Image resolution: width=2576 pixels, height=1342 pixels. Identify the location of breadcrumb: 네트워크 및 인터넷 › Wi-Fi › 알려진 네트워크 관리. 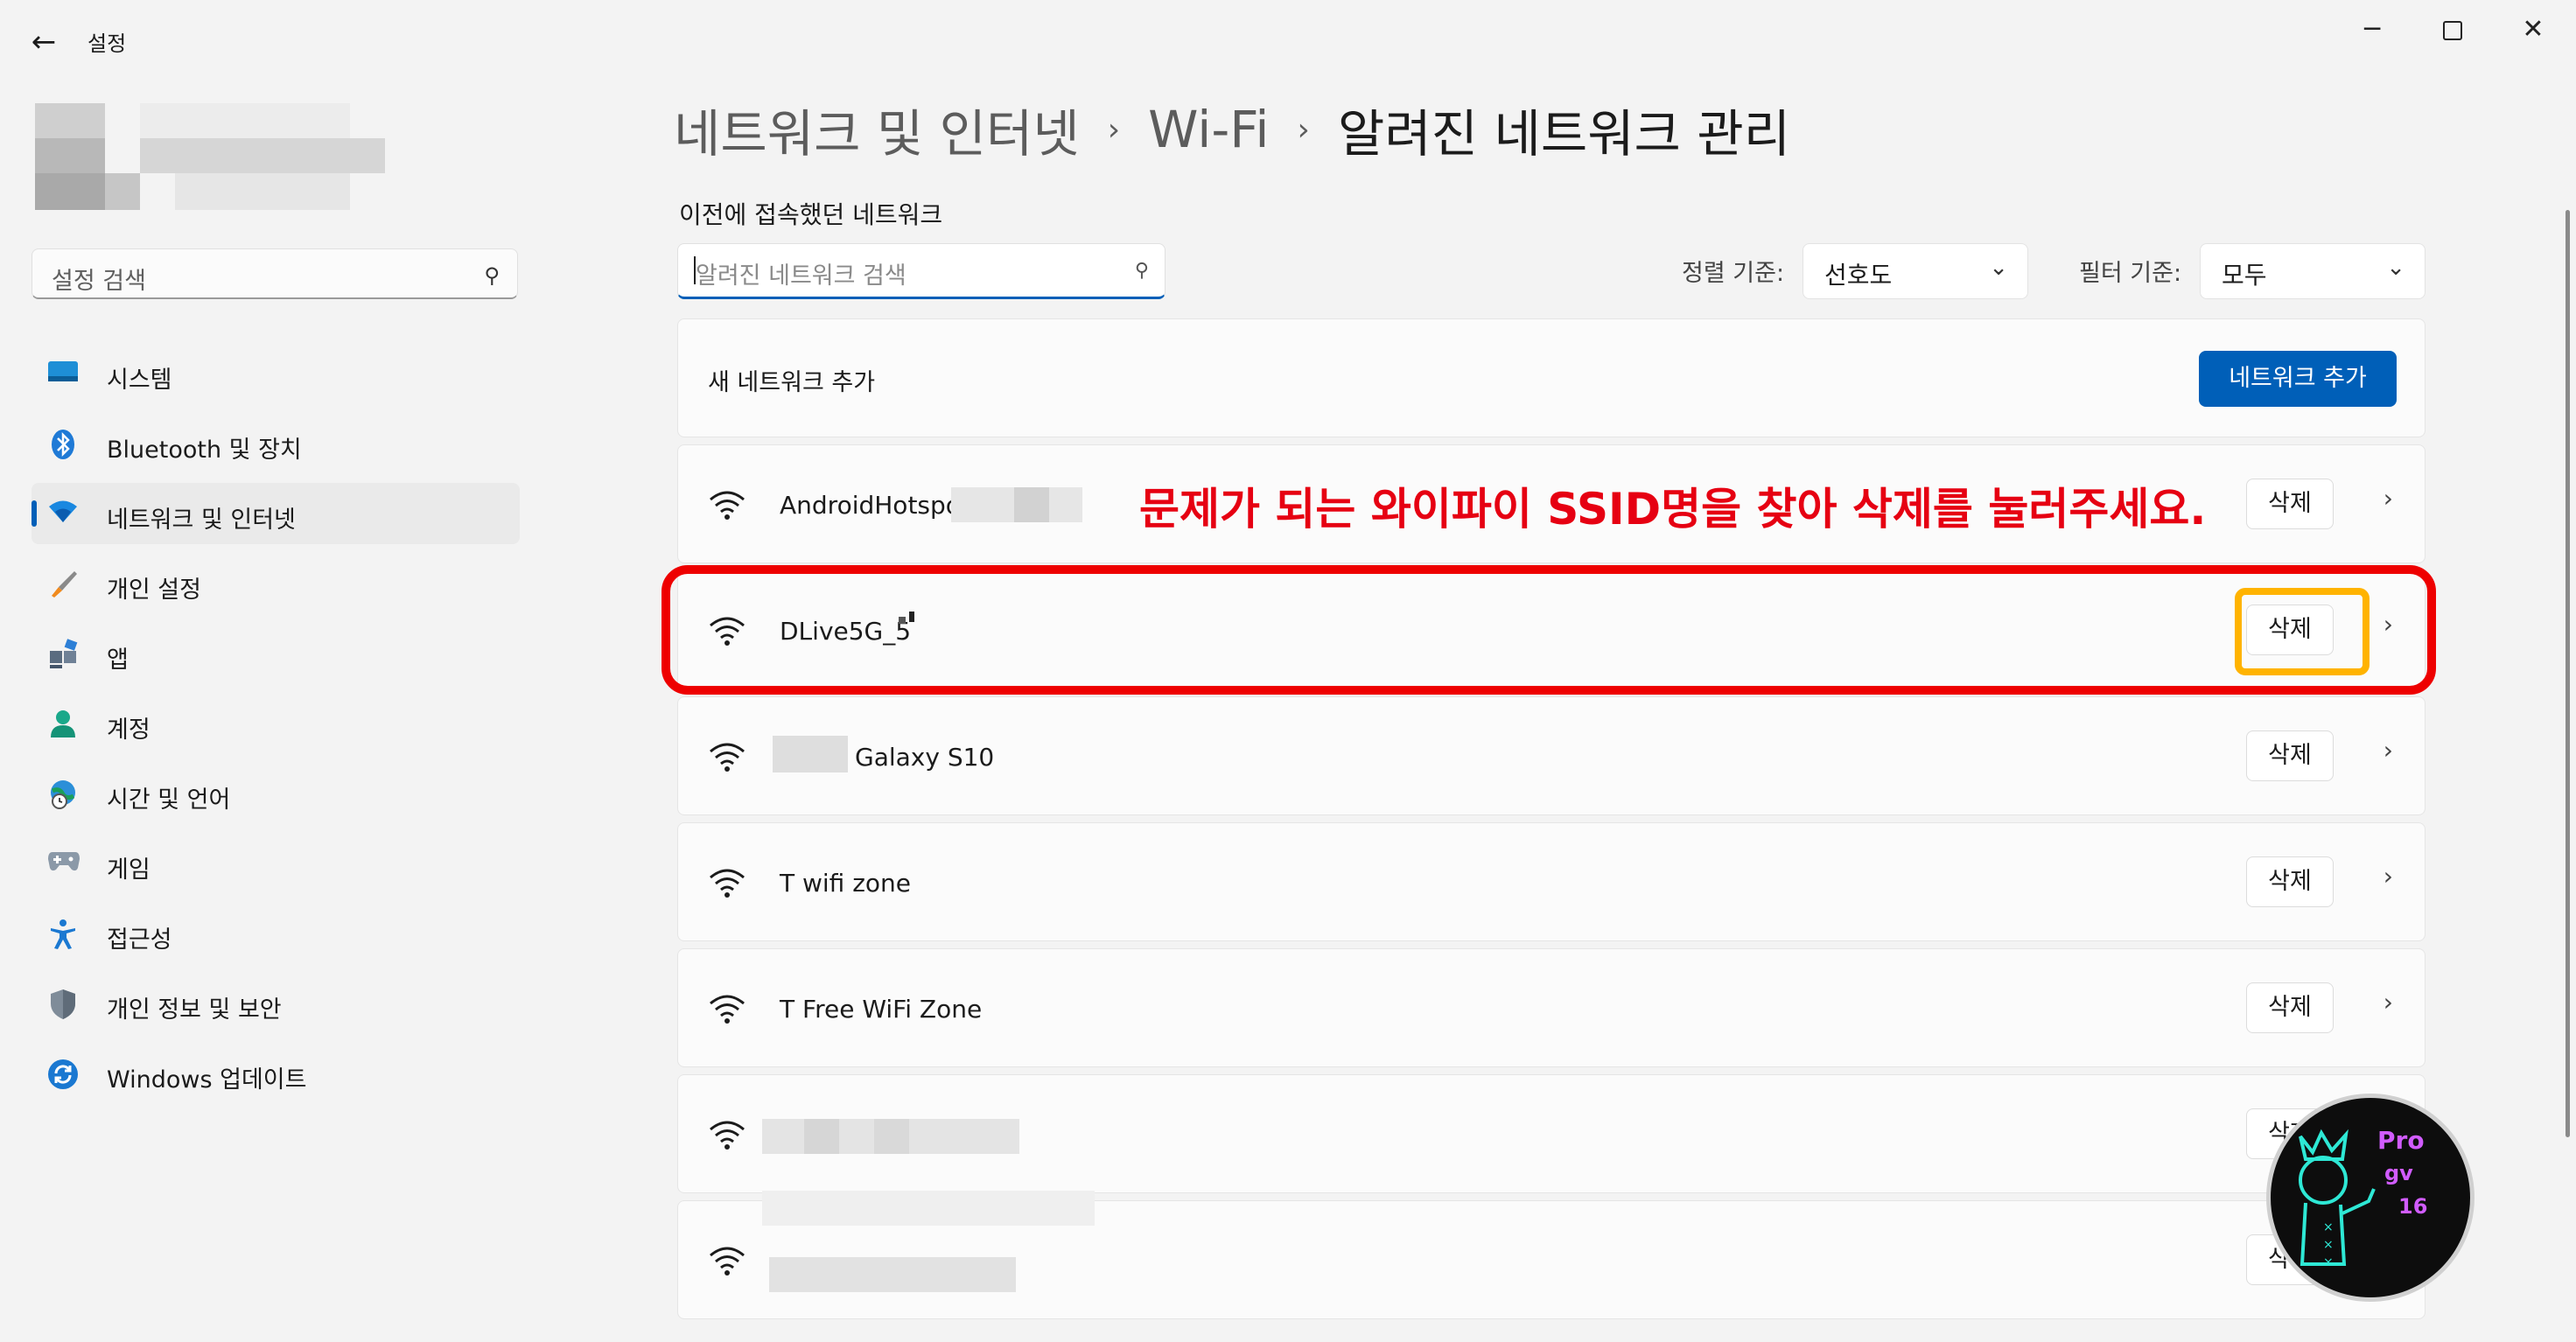
(1232, 129).